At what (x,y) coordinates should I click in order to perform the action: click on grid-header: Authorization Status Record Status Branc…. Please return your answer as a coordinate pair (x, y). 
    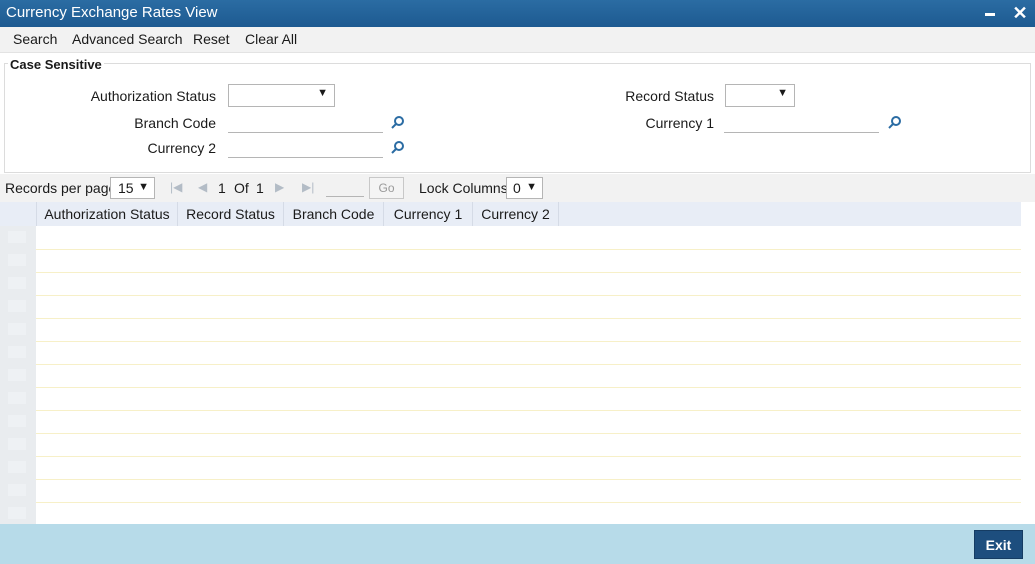
    Looking at the image, I should click on (510, 214).